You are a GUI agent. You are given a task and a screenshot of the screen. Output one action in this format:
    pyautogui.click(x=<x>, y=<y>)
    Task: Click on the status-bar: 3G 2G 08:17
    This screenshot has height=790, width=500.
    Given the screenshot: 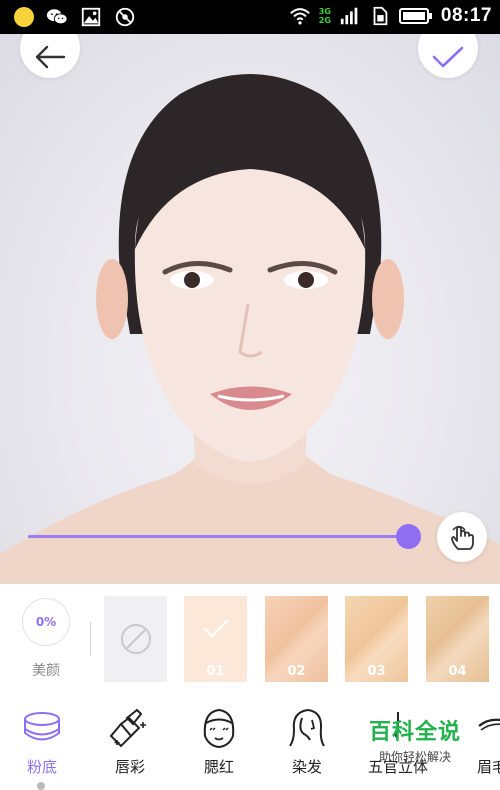 What is the action you would take?
    pyautogui.click(x=250, y=17)
    